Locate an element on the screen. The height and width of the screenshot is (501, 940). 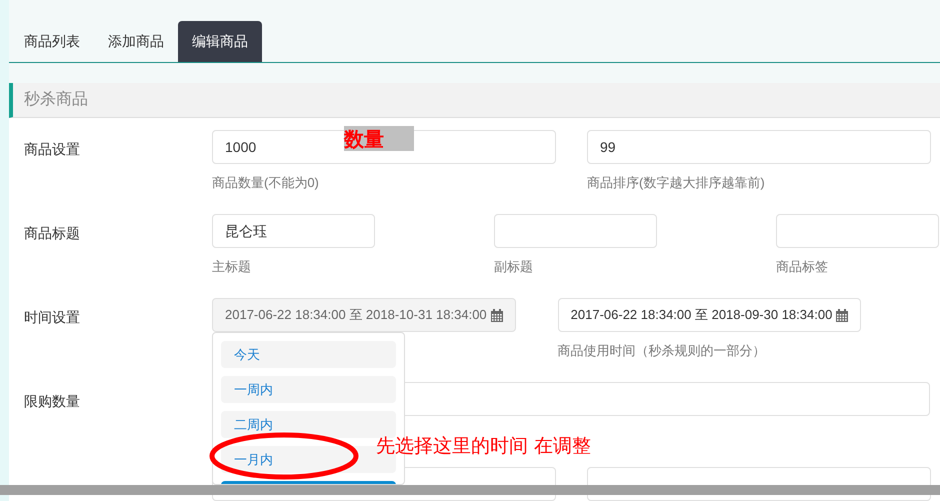
field-hint: 商品标签 is located at coordinates (802, 267).